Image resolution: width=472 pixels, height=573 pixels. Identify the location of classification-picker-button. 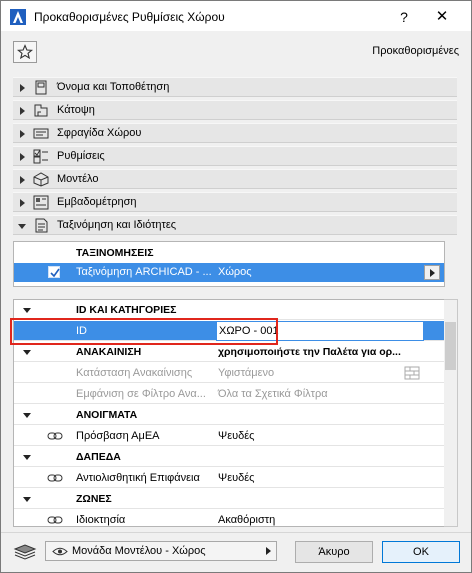
(432, 272).